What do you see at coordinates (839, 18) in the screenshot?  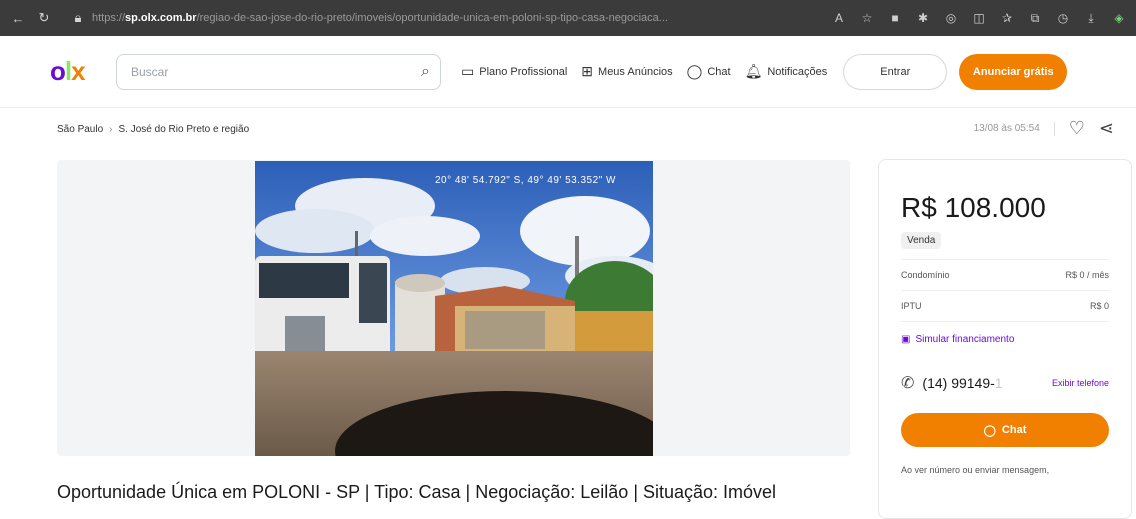 I see `read-aloud-icon: A` at bounding box center [839, 18].